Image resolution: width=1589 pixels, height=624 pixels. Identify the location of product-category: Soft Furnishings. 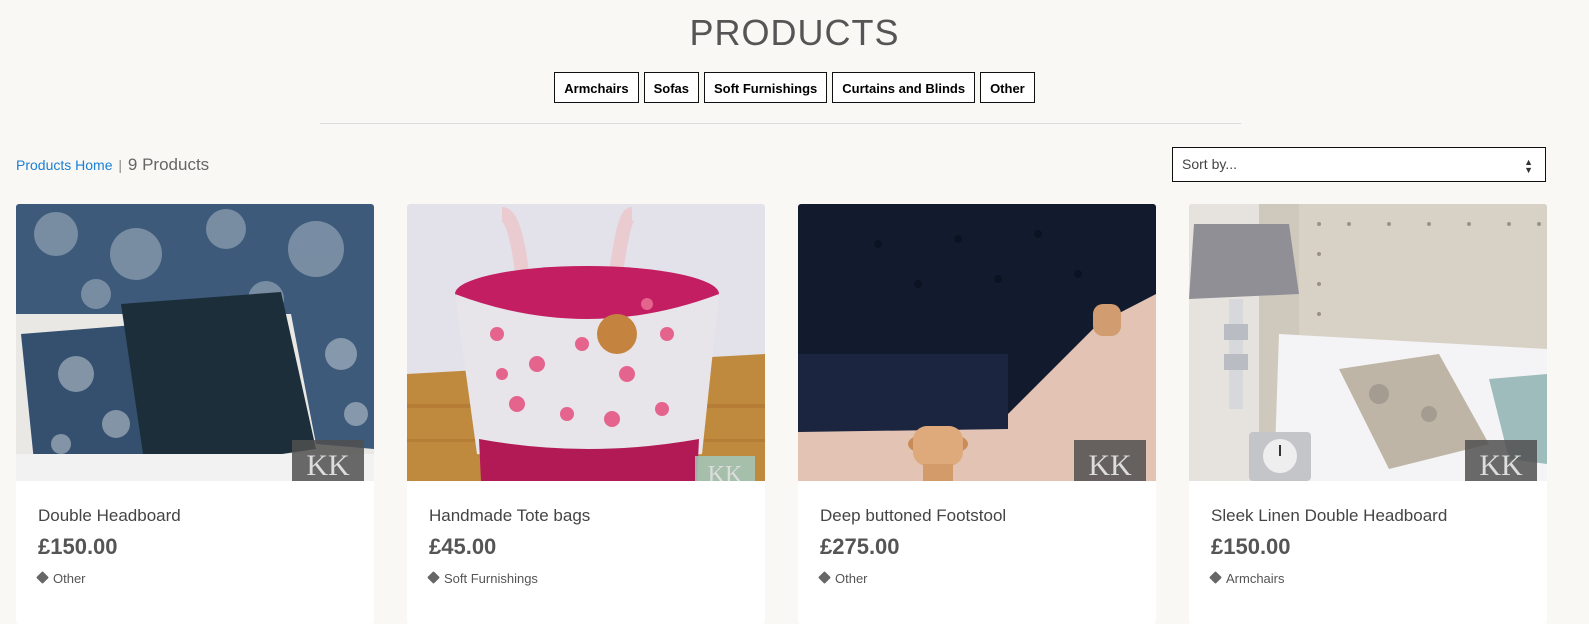
(482, 578).